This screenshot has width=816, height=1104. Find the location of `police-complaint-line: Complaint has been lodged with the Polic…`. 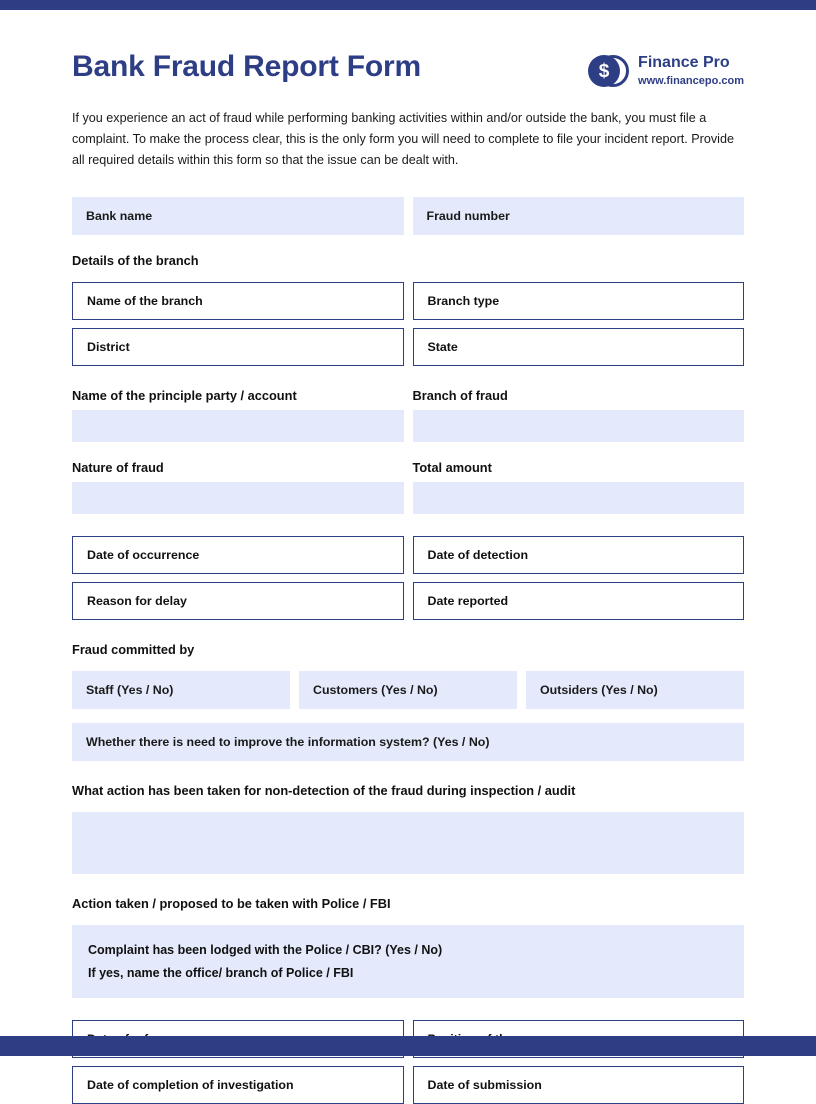

police-complaint-line: Complaint has been lodged with the Polic… is located at coordinates (265, 950).